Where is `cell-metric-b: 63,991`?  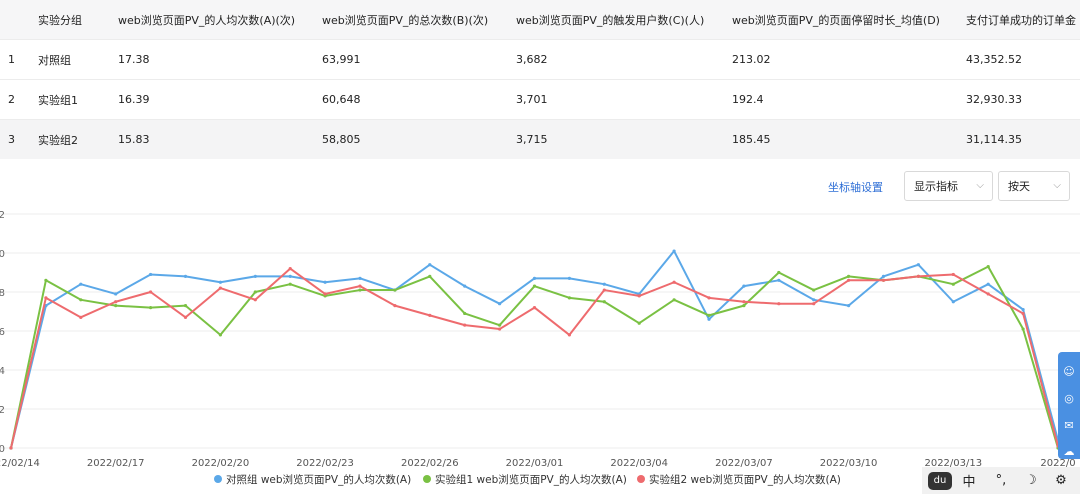
cell-metric-b: 63,991 is located at coordinates (341, 59).